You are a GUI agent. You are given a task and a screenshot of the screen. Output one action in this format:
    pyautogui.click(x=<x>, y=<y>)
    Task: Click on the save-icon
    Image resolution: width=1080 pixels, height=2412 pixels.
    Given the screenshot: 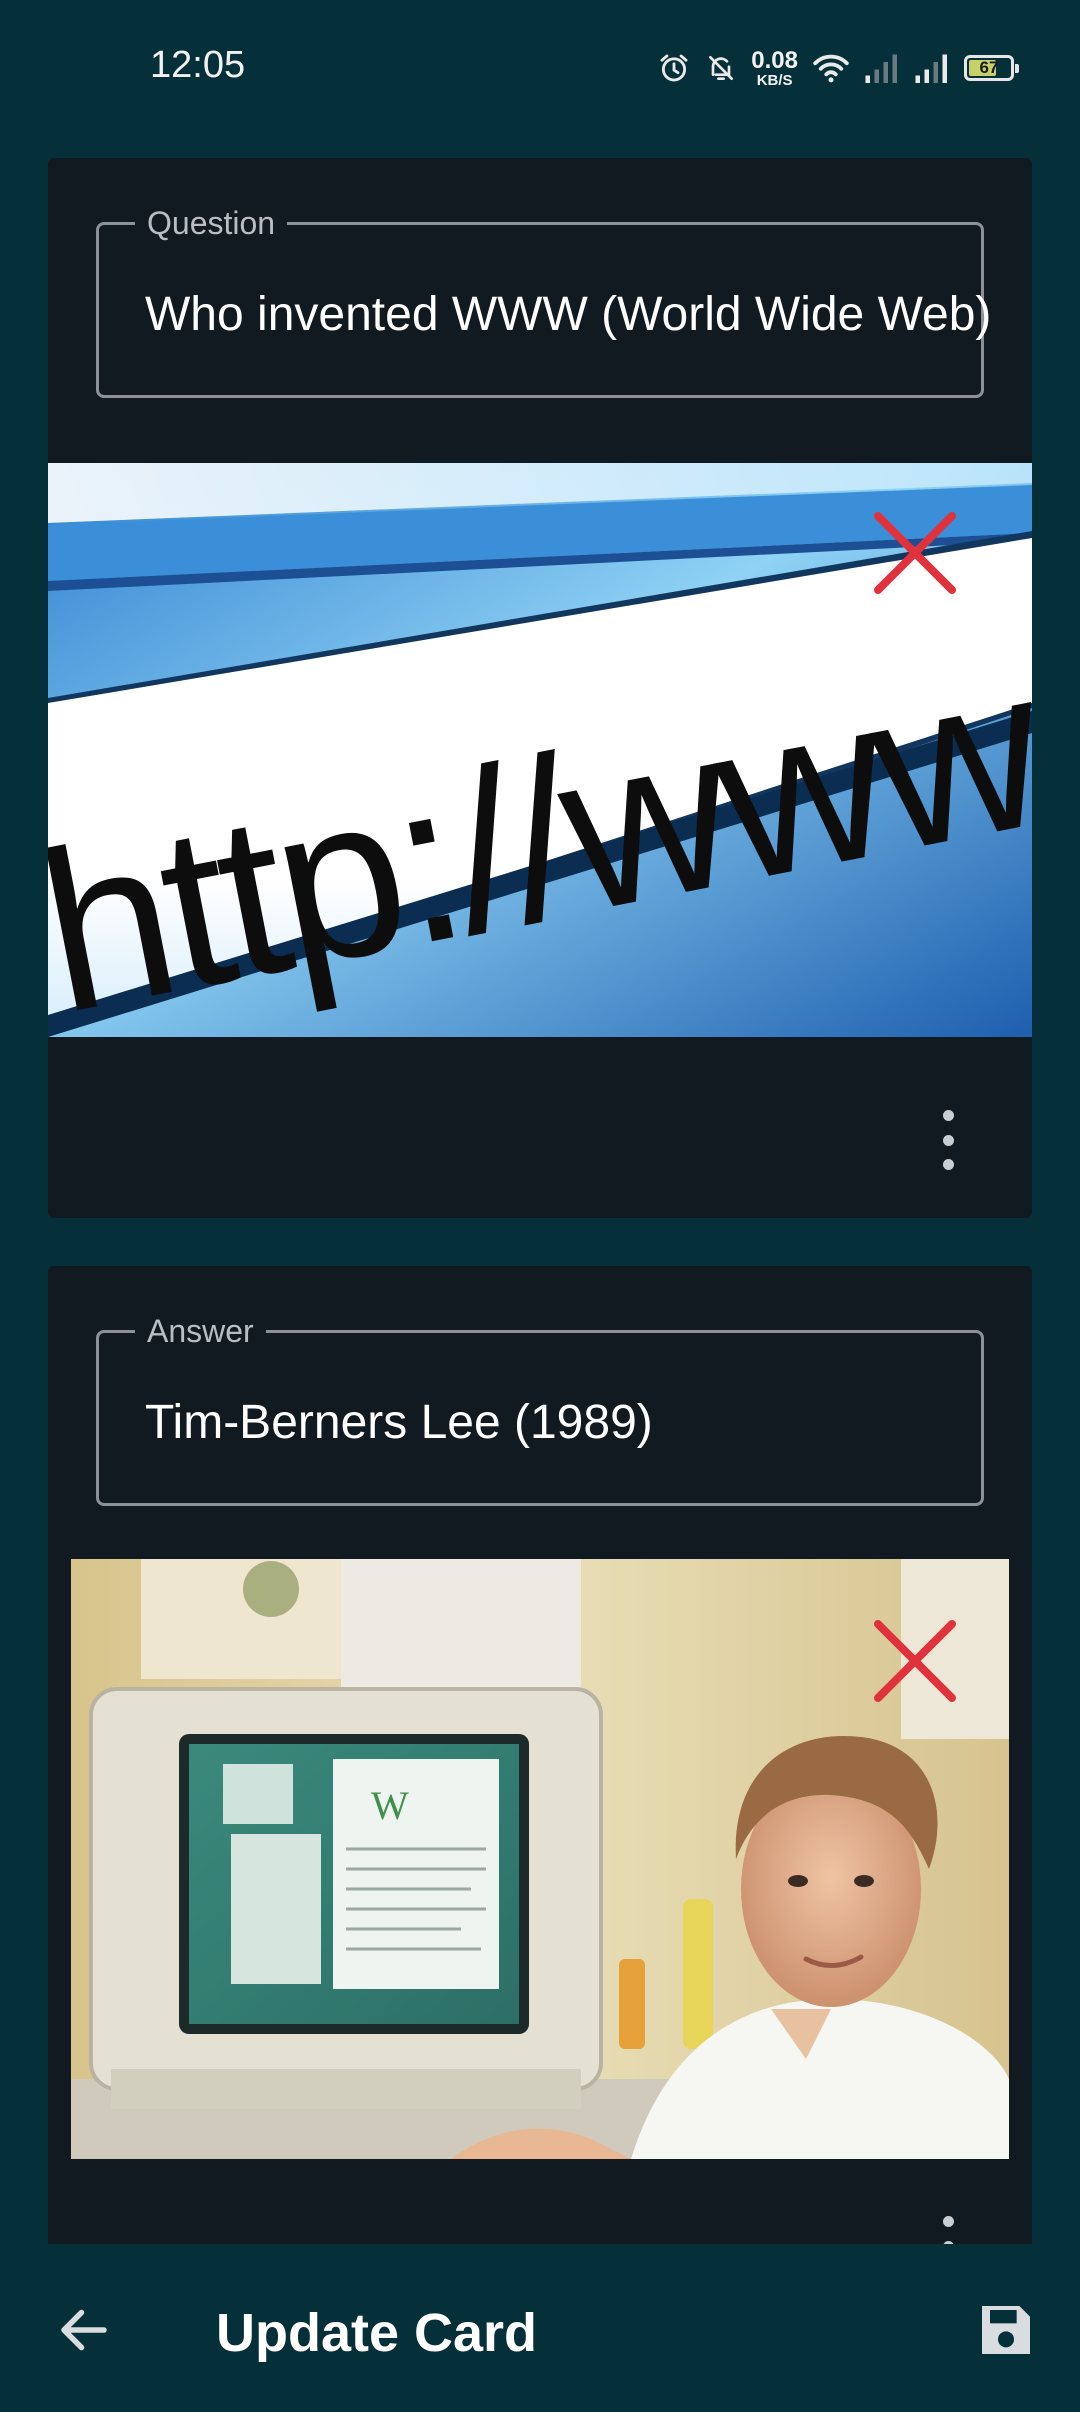 What is the action you would take?
    pyautogui.click(x=1006, y=2330)
    